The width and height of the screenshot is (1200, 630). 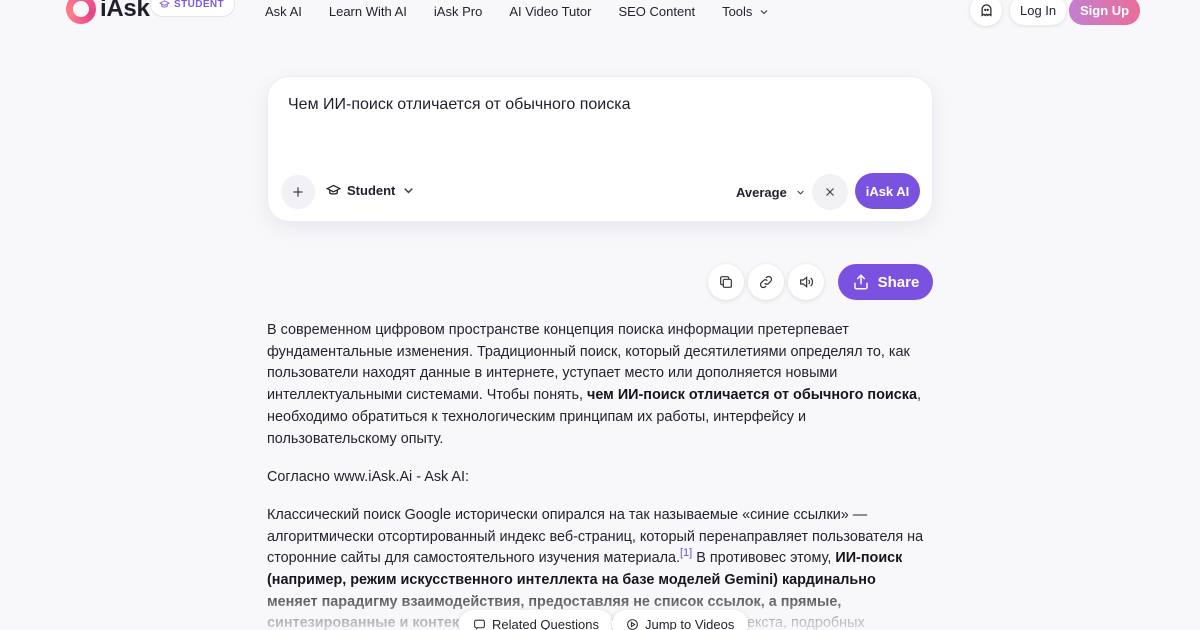 What do you see at coordinates (479, 624) in the screenshot?
I see `chat-bubble-icon` at bounding box center [479, 624].